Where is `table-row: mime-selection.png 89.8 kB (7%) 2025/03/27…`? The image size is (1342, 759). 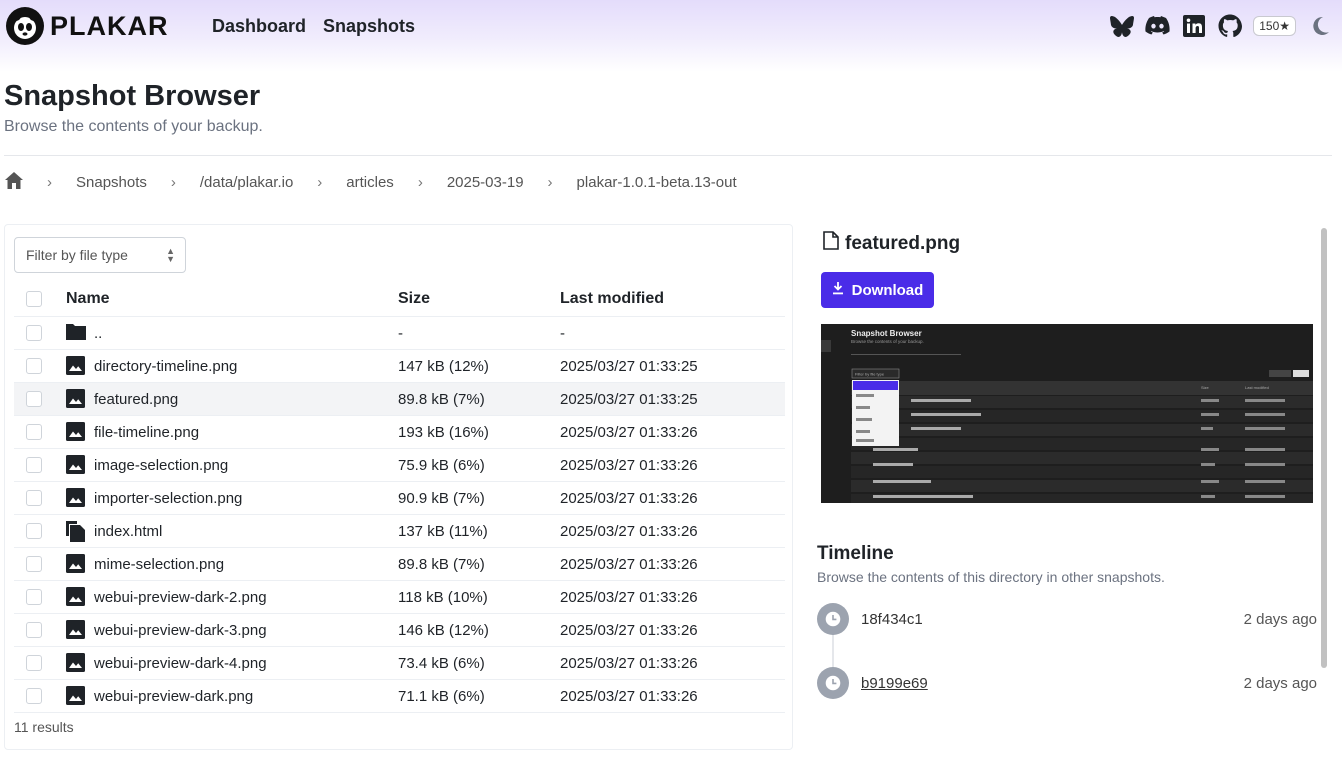
table-row: mime-selection.png 89.8 kB (7%) 2025/03/27… is located at coordinates (399, 564).